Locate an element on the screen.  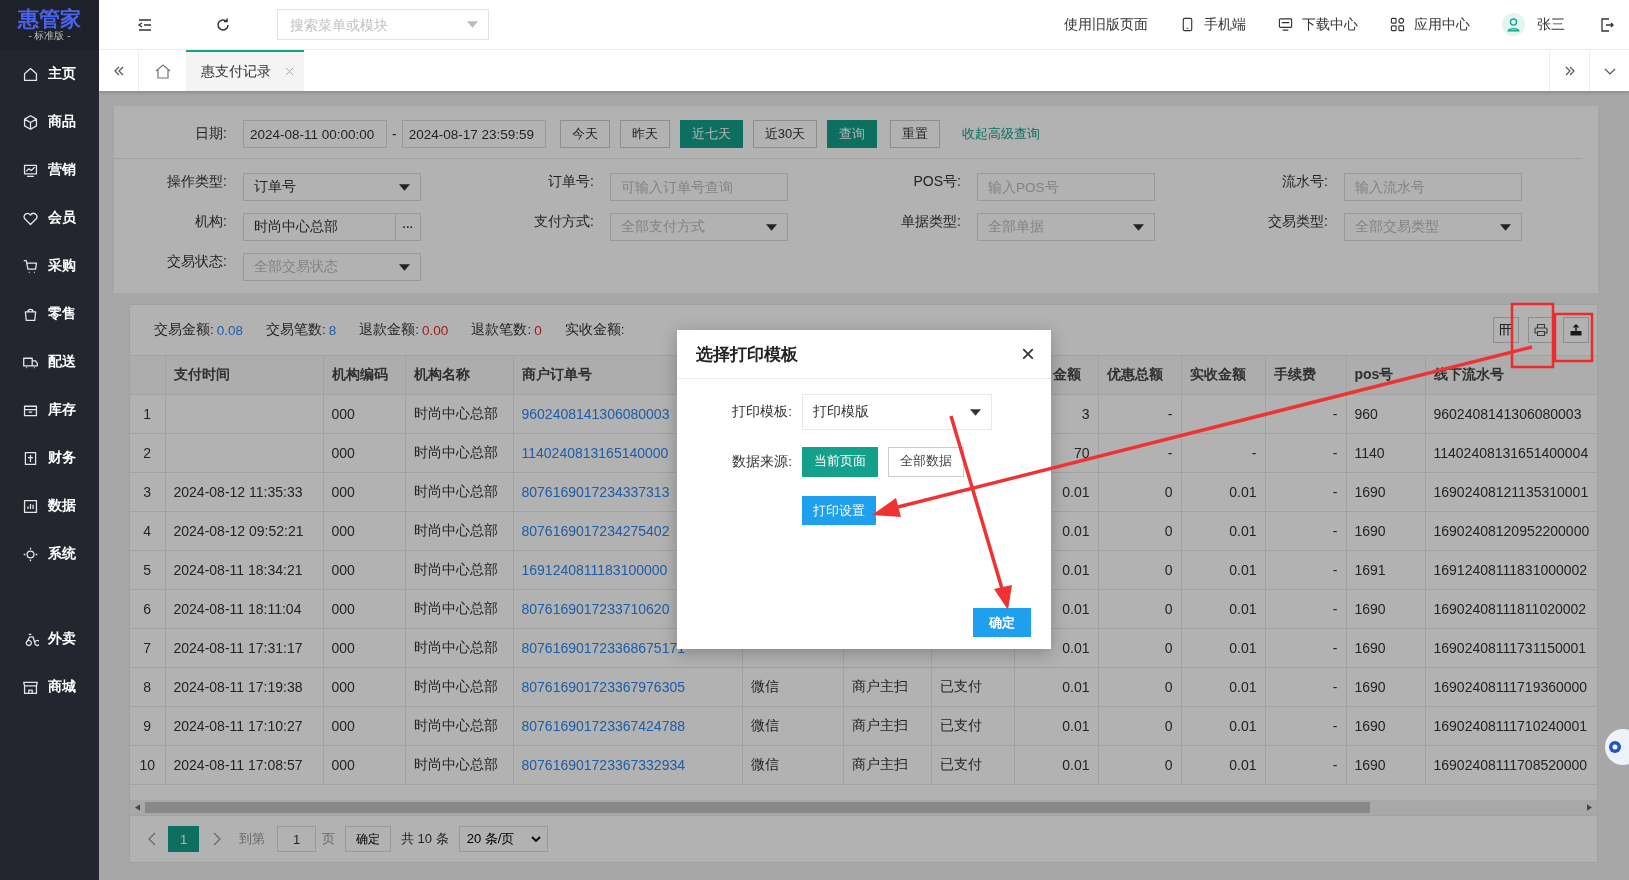
highlight-frame is located at coordinates (1573, 337).